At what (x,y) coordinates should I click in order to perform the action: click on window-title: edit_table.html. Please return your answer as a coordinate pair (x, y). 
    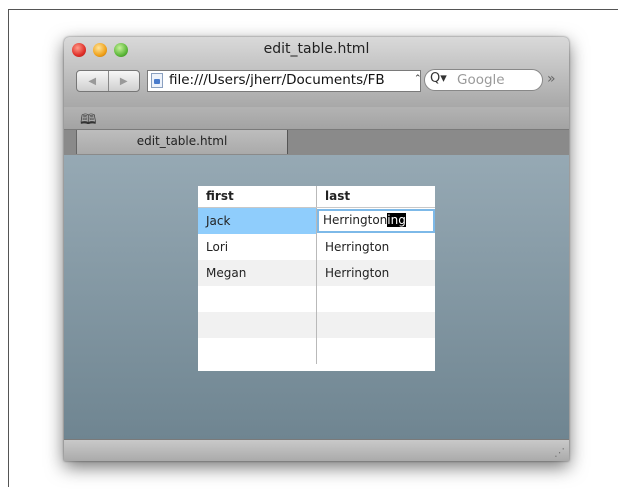
    Looking at the image, I should click on (316, 49).